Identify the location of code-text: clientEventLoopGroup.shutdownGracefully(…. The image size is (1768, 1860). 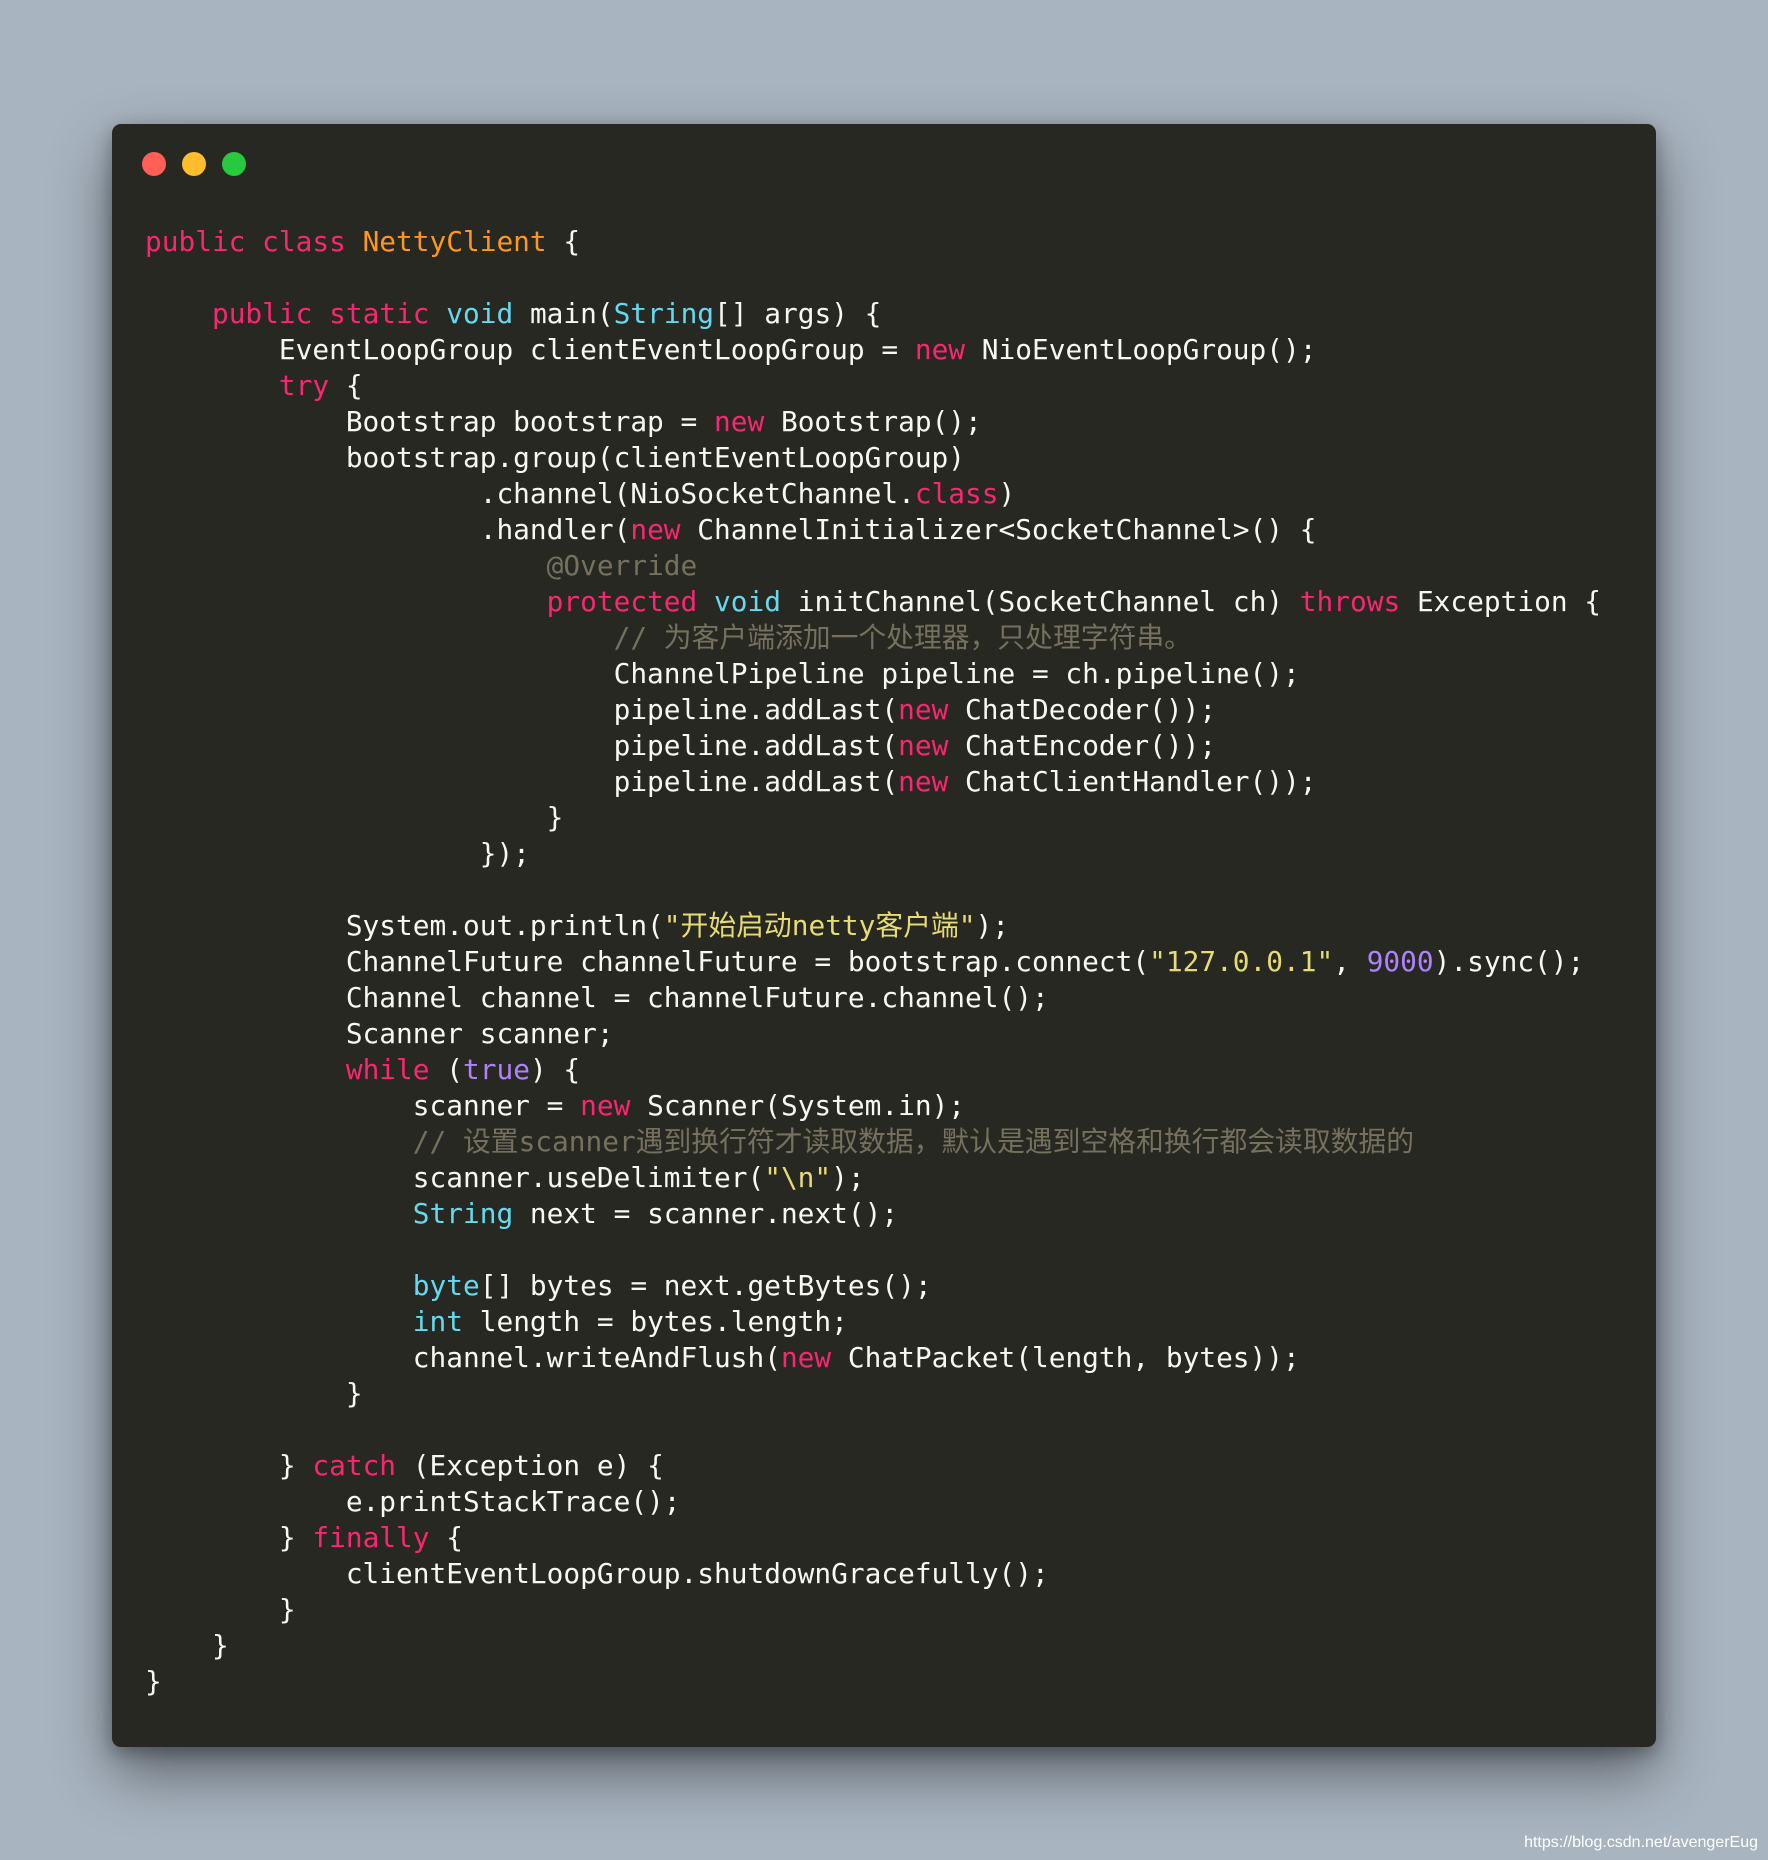
(597, 1573).